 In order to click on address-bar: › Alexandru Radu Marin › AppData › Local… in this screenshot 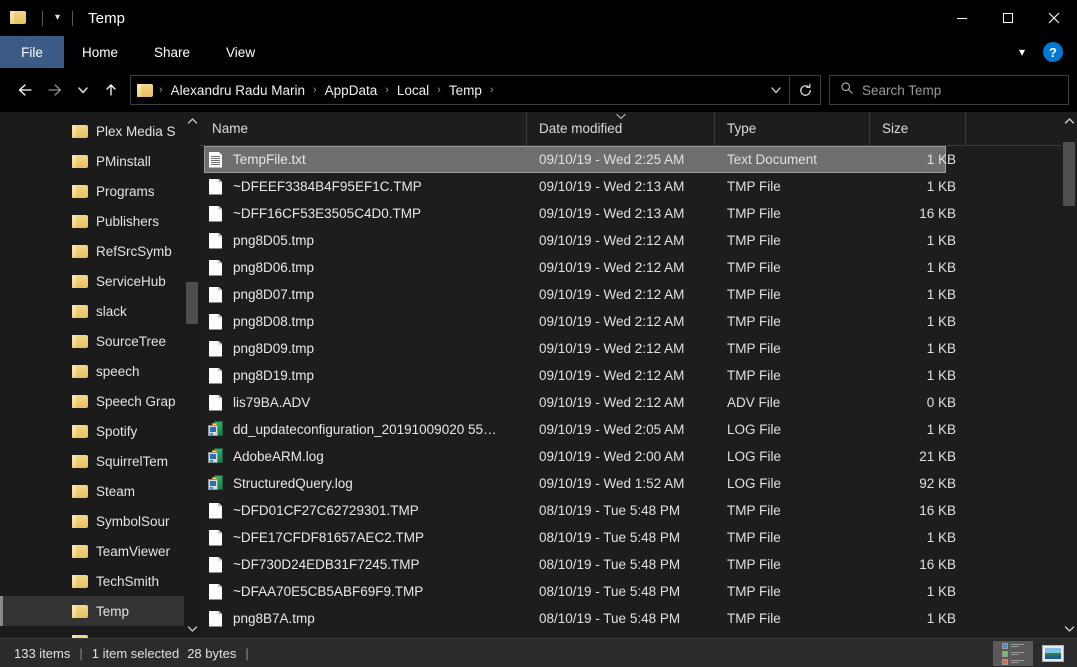, I will do `click(538, 90)`.